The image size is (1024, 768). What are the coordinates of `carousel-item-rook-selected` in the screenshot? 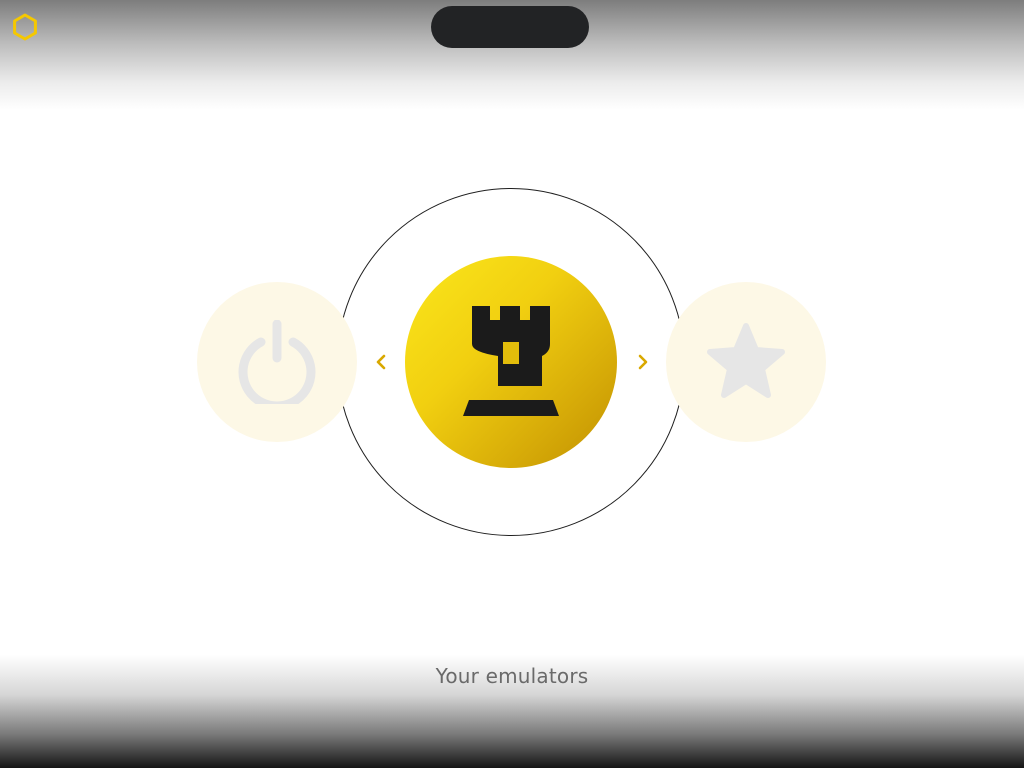 It's located at (511, 362).